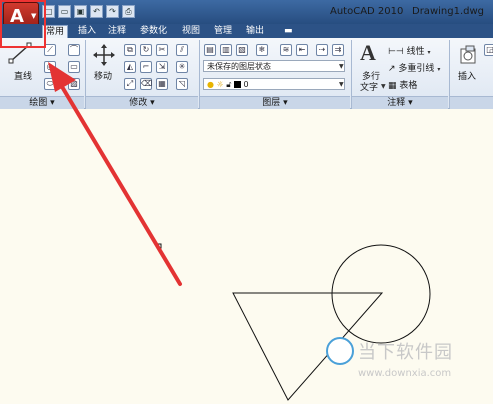 Image resolution: width=493 pixels, height=404 pixels. I want to click on red-arrow-line, so click(119, 182).